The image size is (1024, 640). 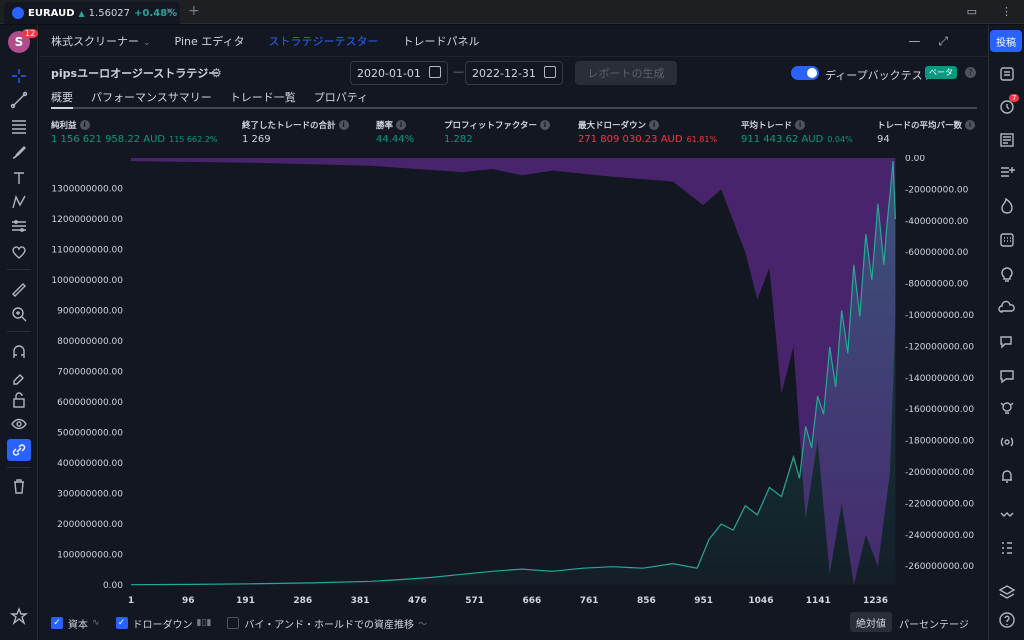 What do you see at coordinates (327, 623) in the screenshot?
I see `legend-buy-hold: バイ・アンド・ホールドでの資産推移 〜` at bounding box center [327, 623].